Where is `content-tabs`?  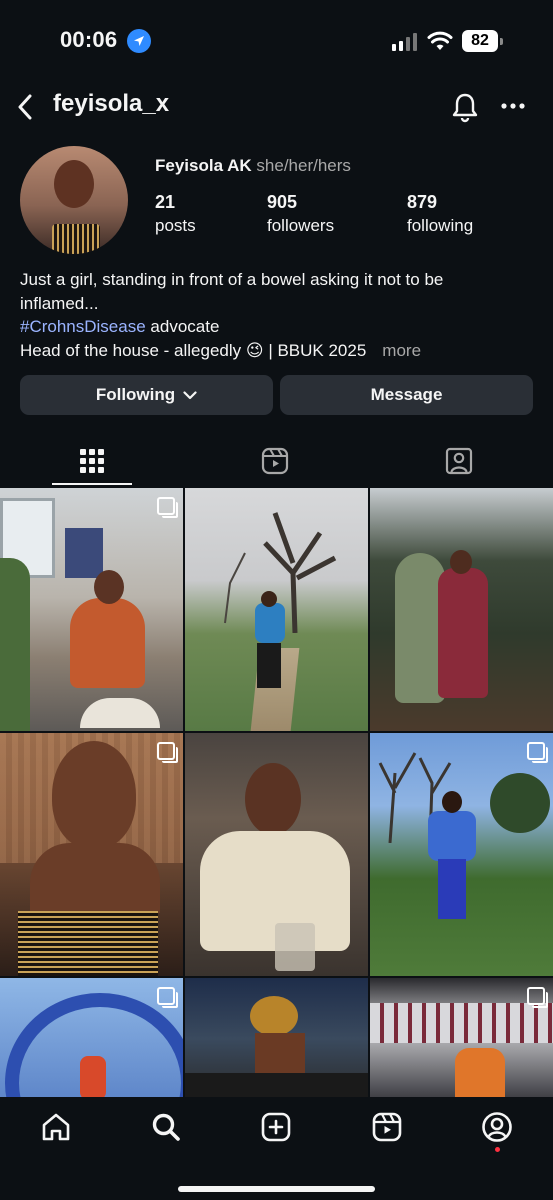 content-tabs is located at coordinates (276, 462).